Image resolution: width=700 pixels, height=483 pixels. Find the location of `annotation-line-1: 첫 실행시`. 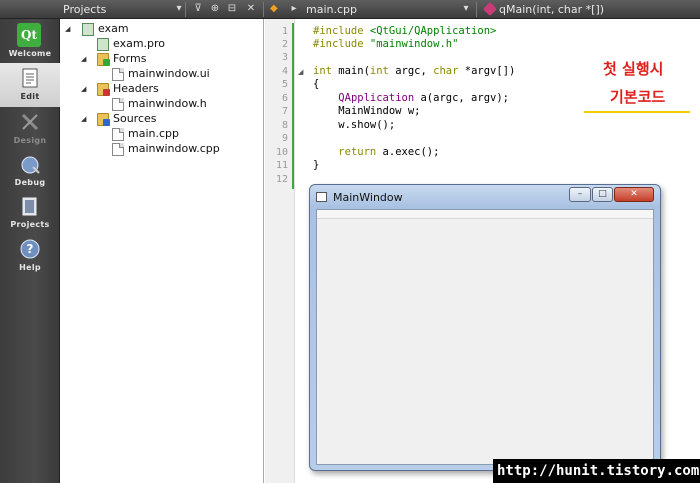

annotation-line-1: 첫 실행시 is located at coordinates (633, 69).